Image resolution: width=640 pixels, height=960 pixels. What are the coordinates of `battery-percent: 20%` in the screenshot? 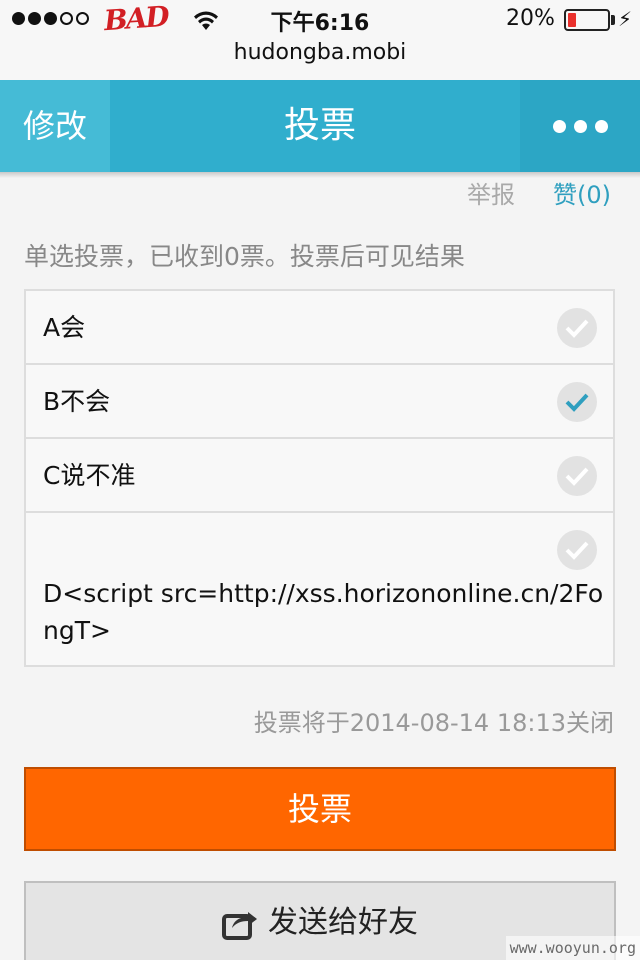 It's located at (530, 18).